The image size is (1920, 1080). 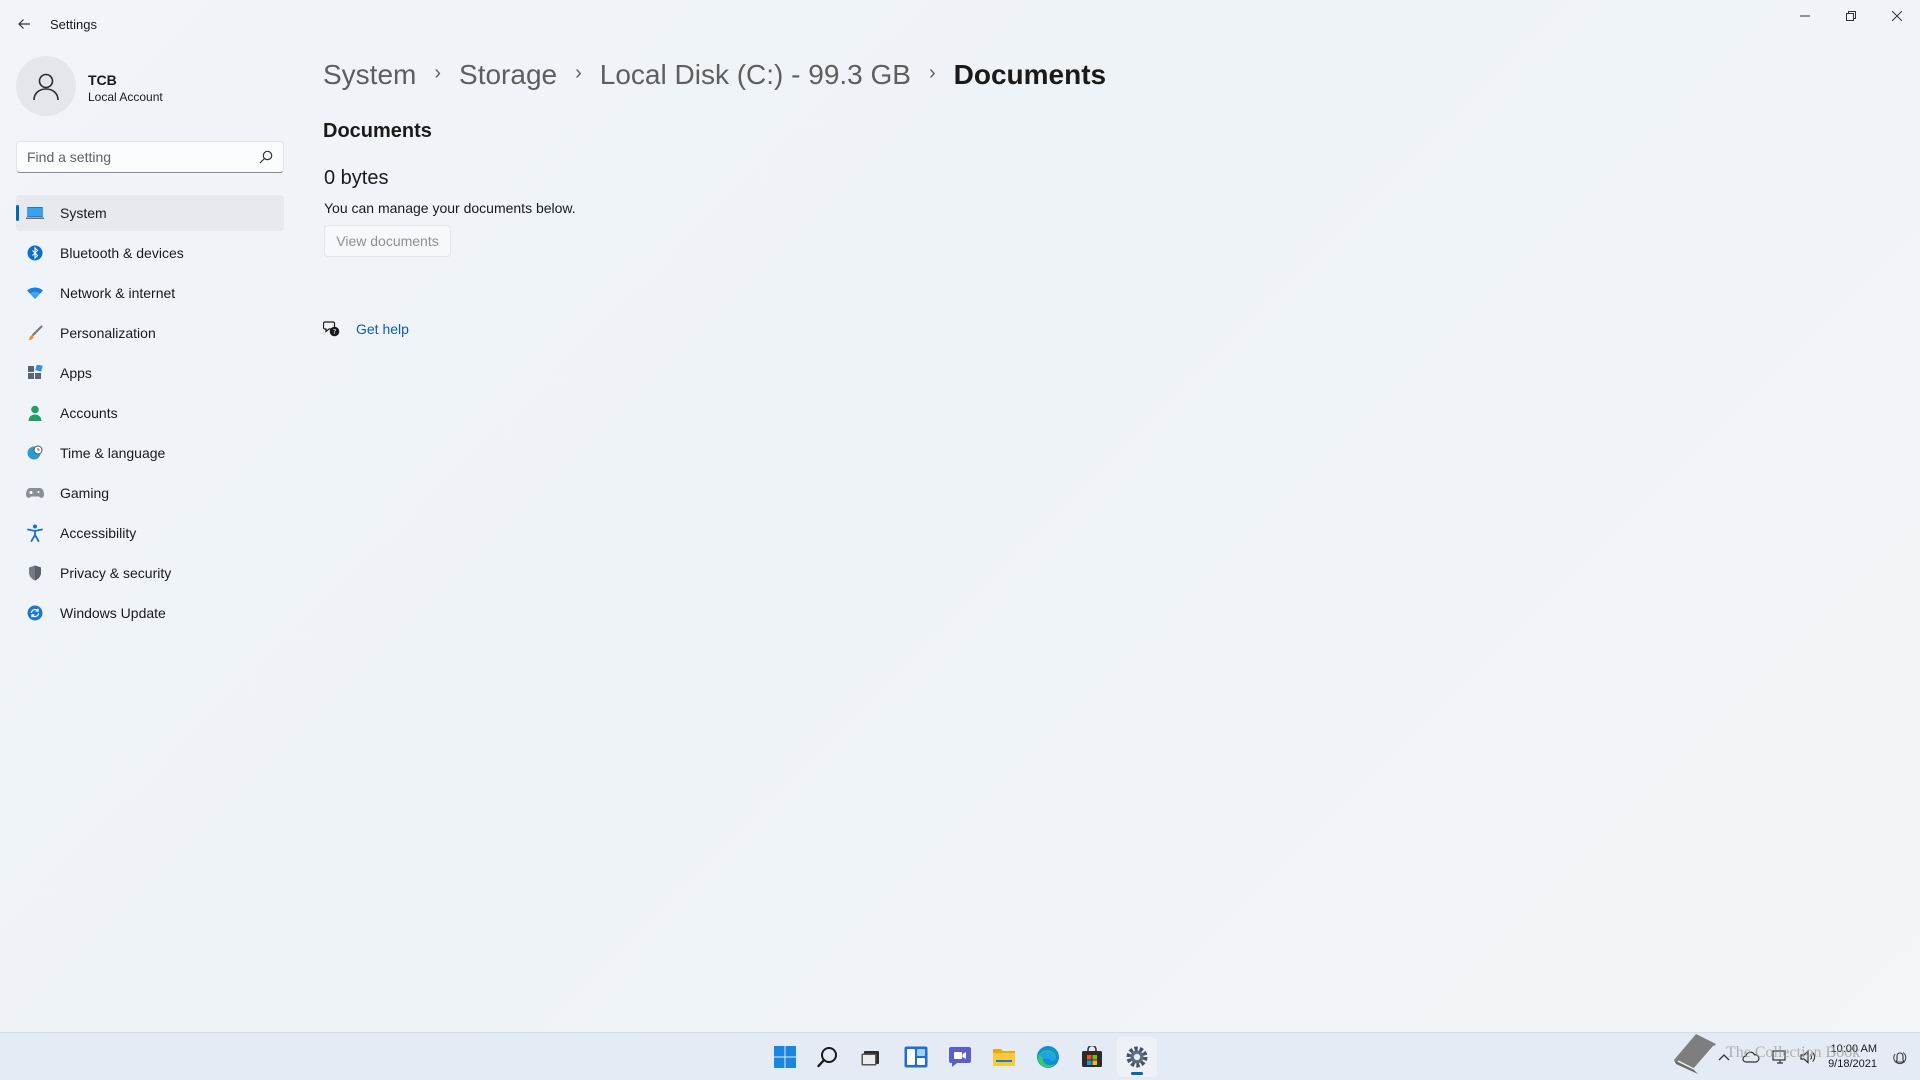 I want to click on settings-gear-icon, so click(x=1137, y=1057).